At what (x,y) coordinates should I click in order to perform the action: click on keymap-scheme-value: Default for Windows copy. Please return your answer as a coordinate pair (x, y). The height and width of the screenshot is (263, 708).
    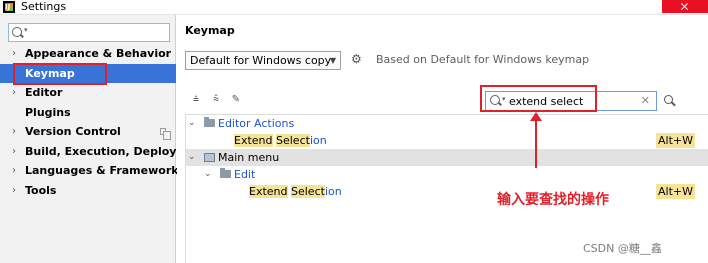
    Looking at the image, I should click on (261, 60).